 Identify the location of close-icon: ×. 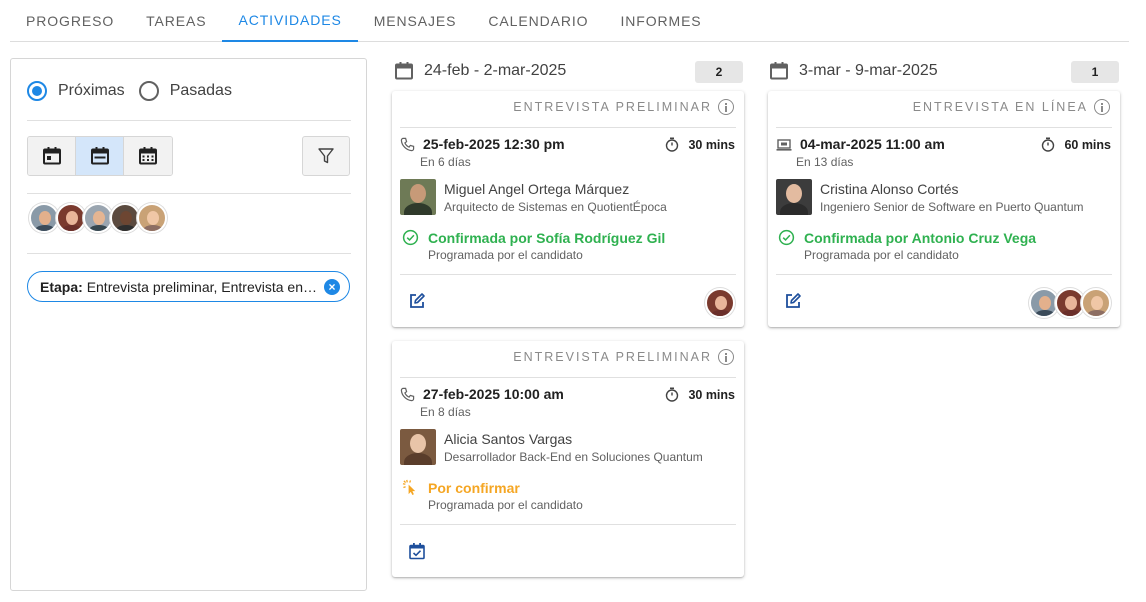
(332, 287).